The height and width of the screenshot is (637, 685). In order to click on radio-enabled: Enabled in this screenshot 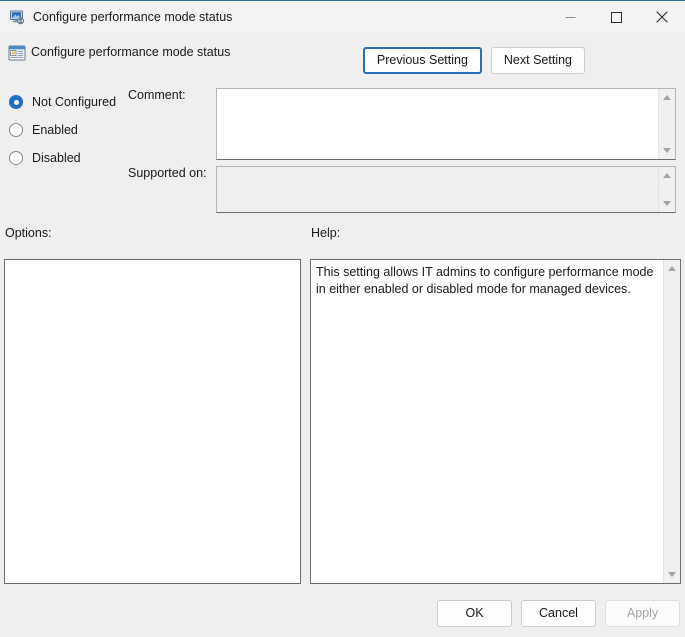, I will do `click(62, 130)`.